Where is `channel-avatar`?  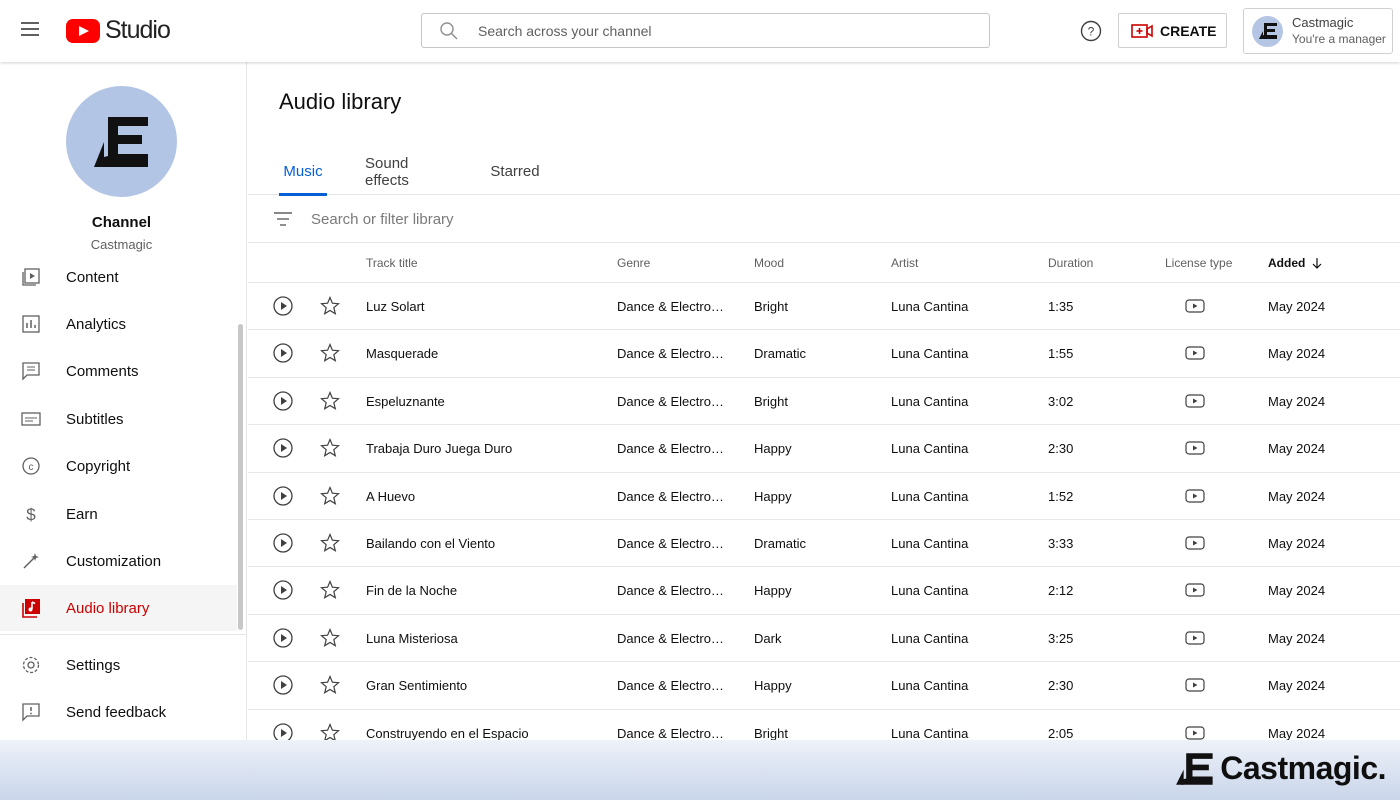 channel-avatar is located at coordinates (121, 141).